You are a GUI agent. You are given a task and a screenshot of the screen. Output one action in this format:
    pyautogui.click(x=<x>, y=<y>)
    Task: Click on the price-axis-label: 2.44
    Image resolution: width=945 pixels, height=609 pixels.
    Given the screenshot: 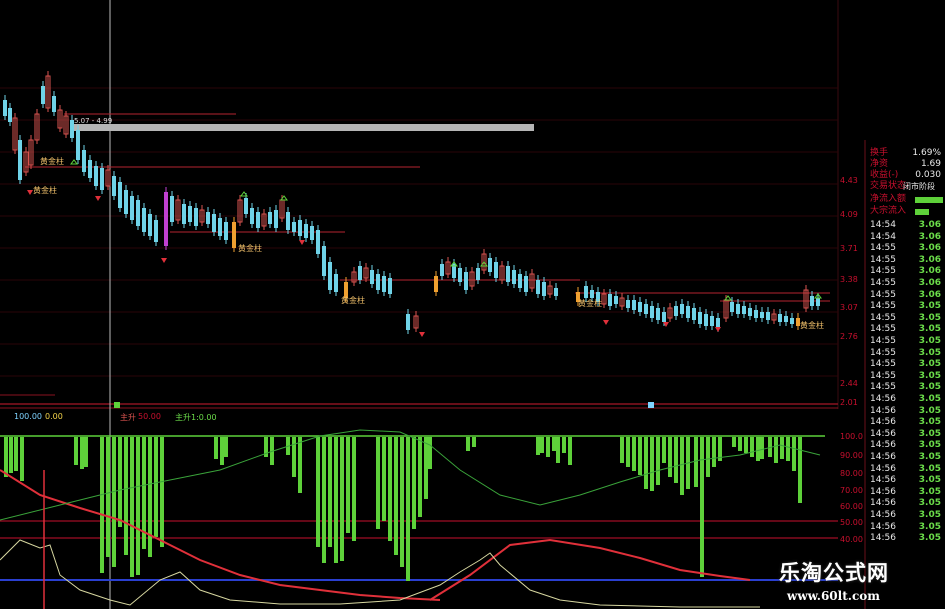 What is the action you would take?
    pyautogui.click(x=849, y=383)
    